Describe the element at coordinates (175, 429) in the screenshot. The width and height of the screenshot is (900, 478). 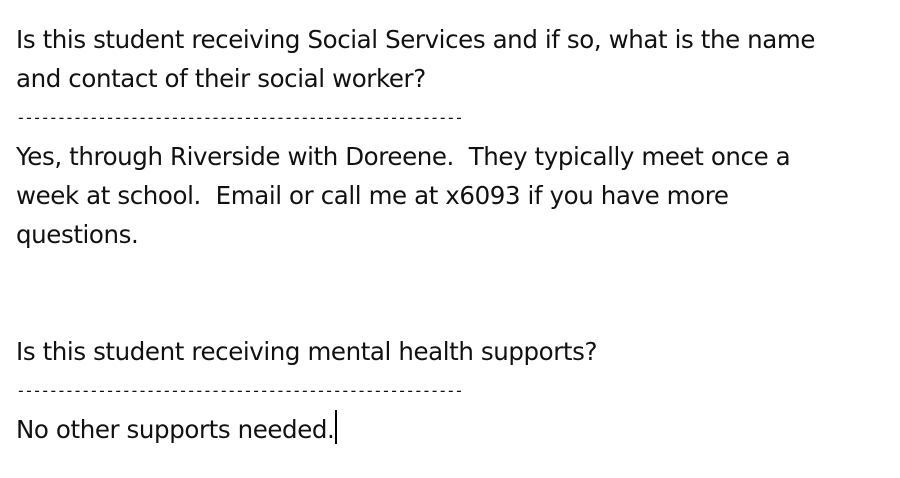
I see `answer-text: No other supports needed.` at that location.